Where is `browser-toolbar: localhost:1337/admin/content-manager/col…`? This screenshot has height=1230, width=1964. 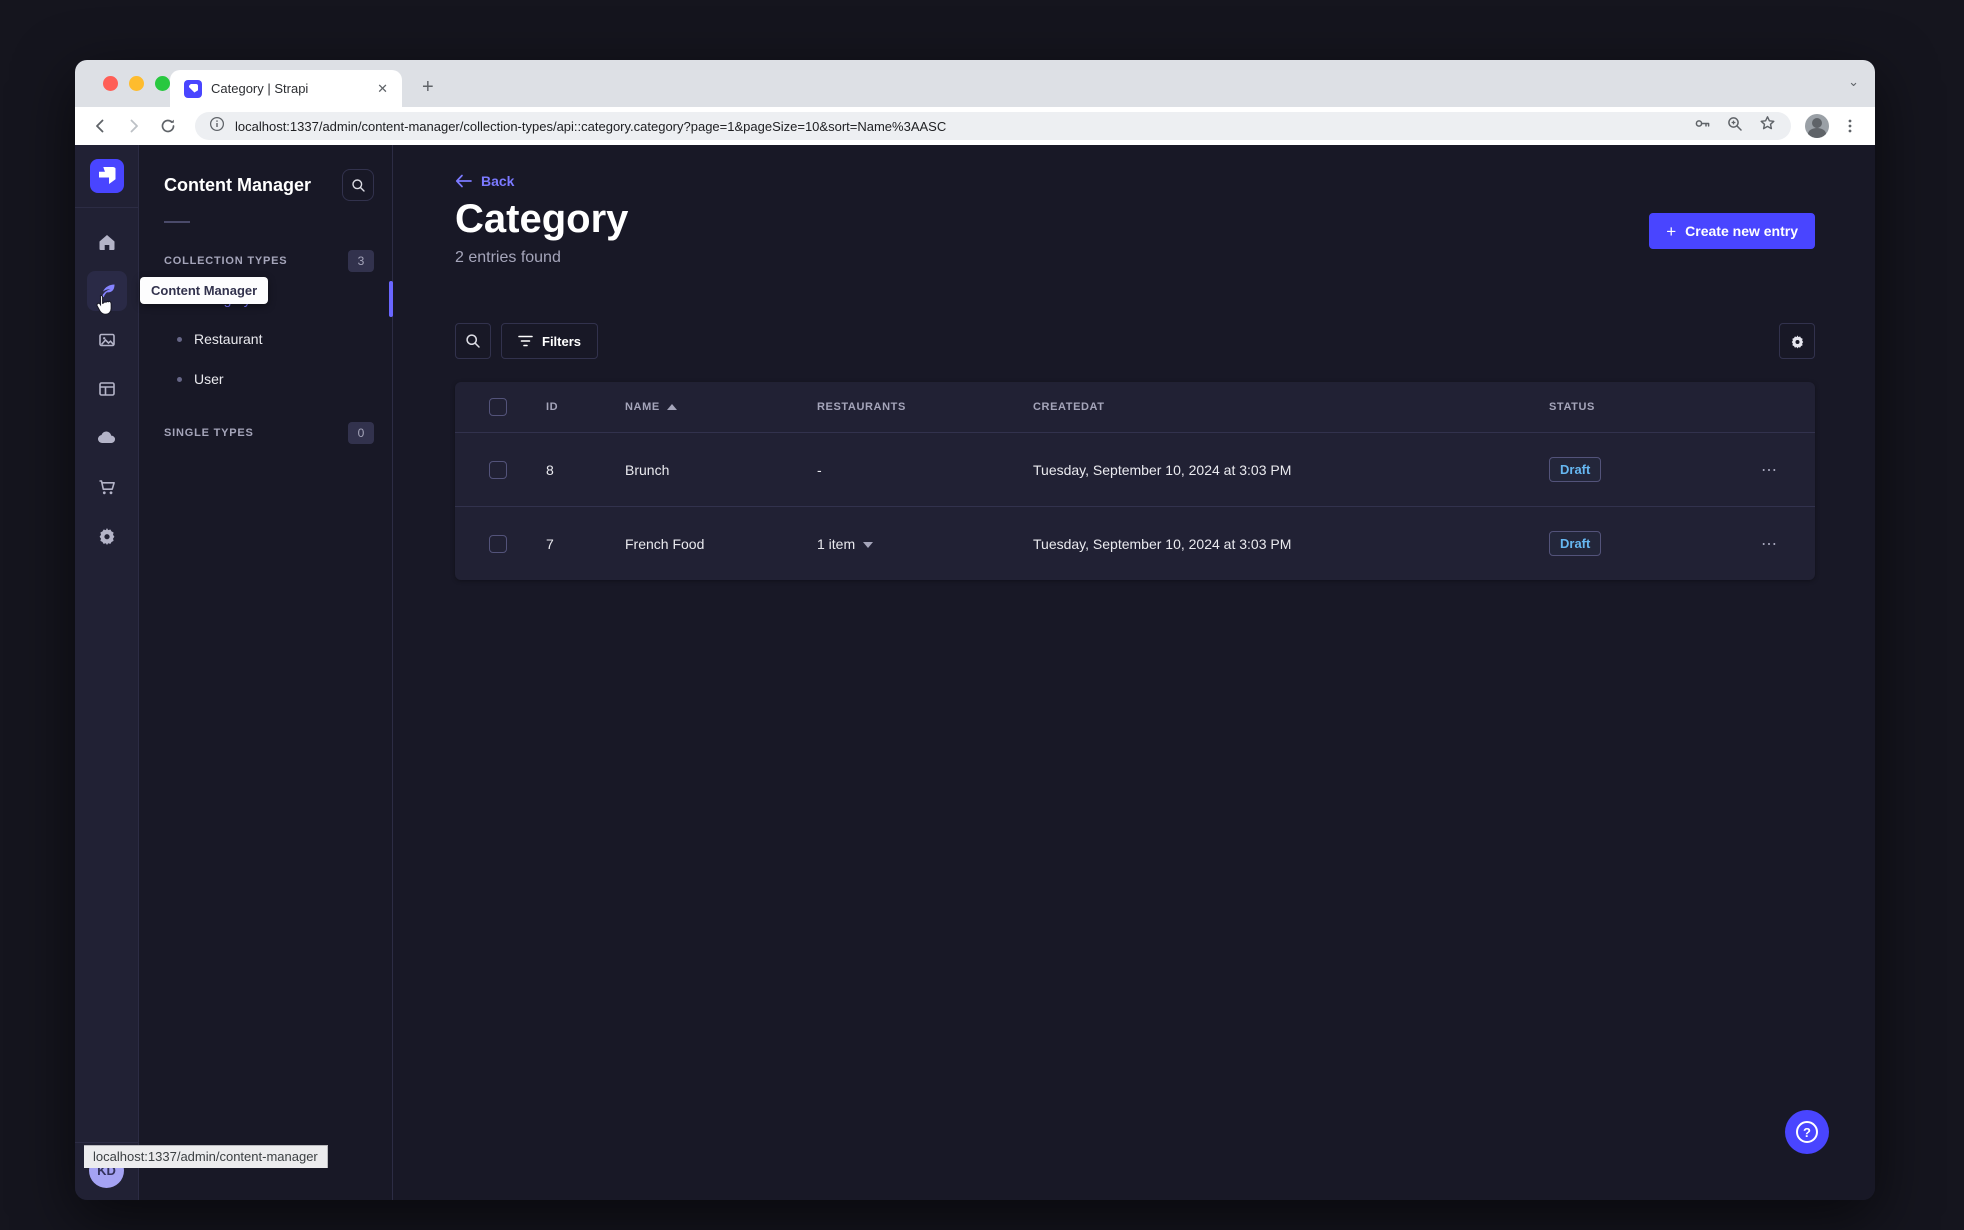
browser-toolbar: localhost:1337/admin/content-manager/col… is located at coordinates (975, 126).